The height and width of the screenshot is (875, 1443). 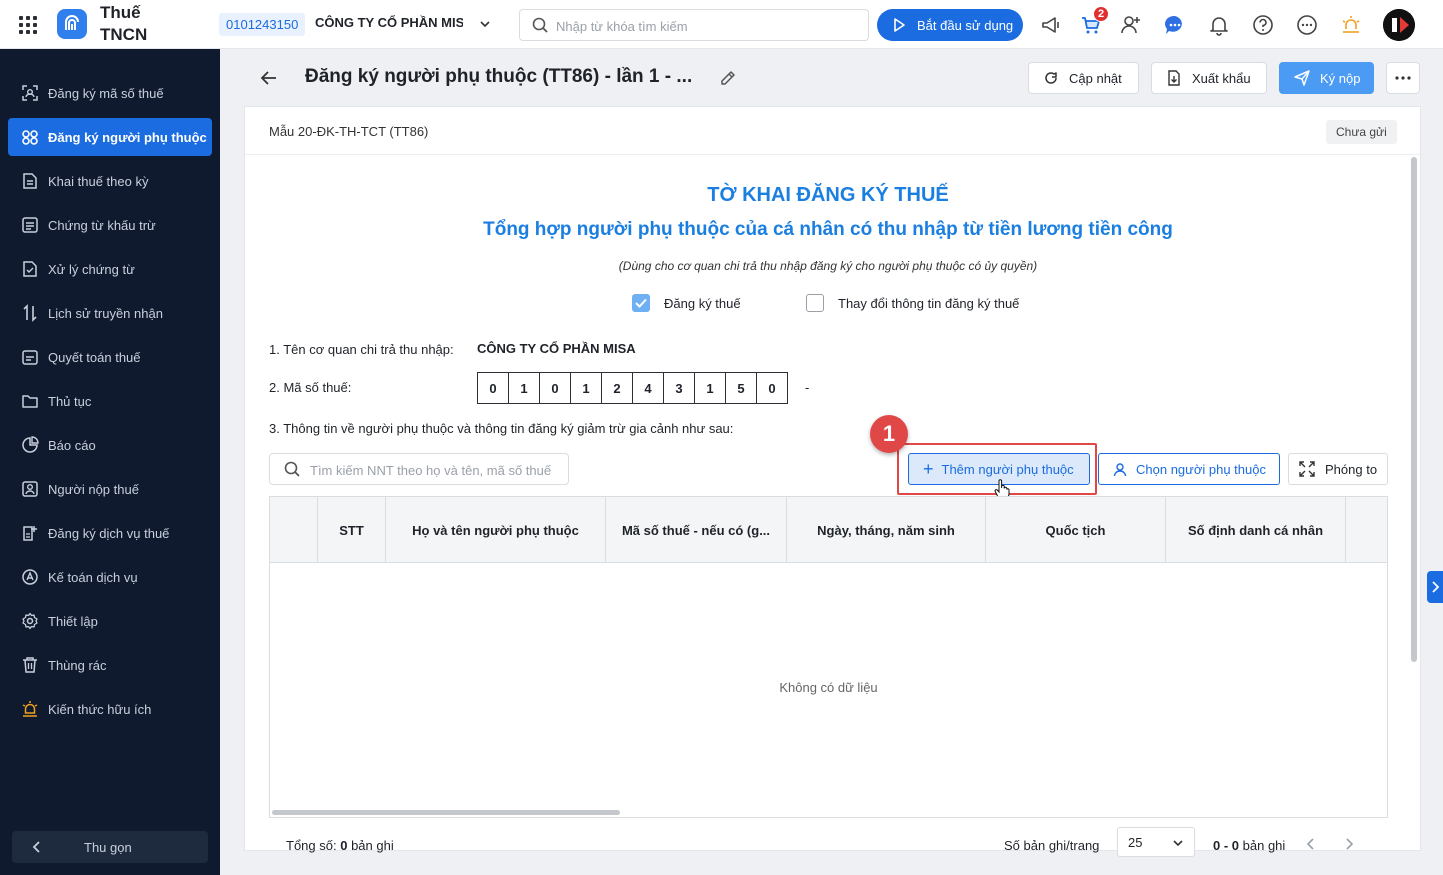 I want to click on global-search, so click(x=694, y=25).